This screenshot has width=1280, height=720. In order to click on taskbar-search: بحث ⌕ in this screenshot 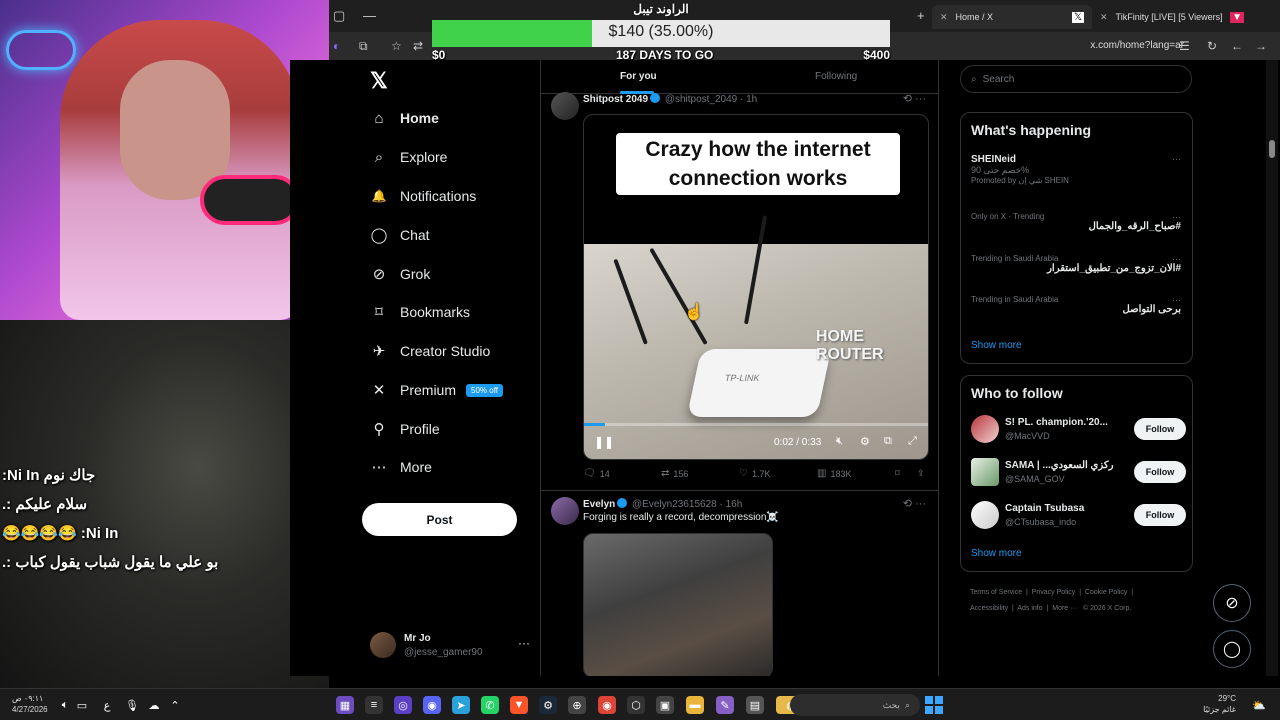, I will do `click(855, 705)`.